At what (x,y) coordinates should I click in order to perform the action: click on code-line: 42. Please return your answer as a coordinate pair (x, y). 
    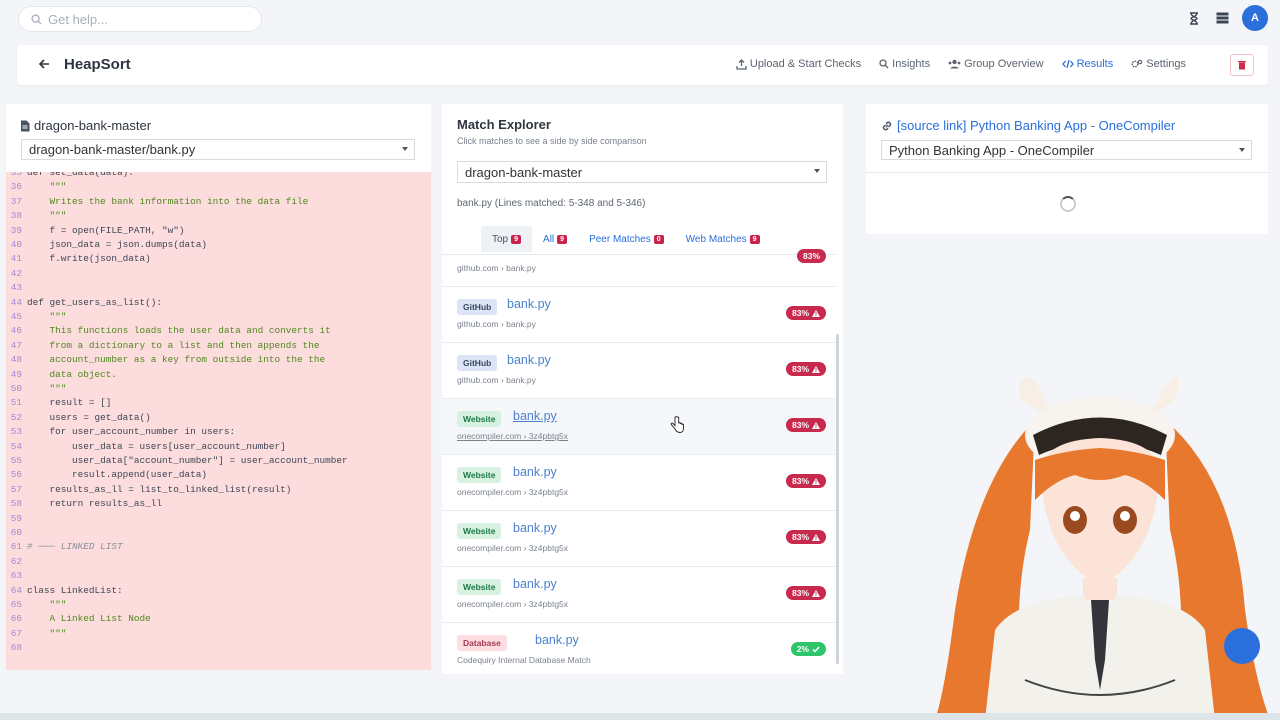
    Looking at the image, I should click on (16, 274).